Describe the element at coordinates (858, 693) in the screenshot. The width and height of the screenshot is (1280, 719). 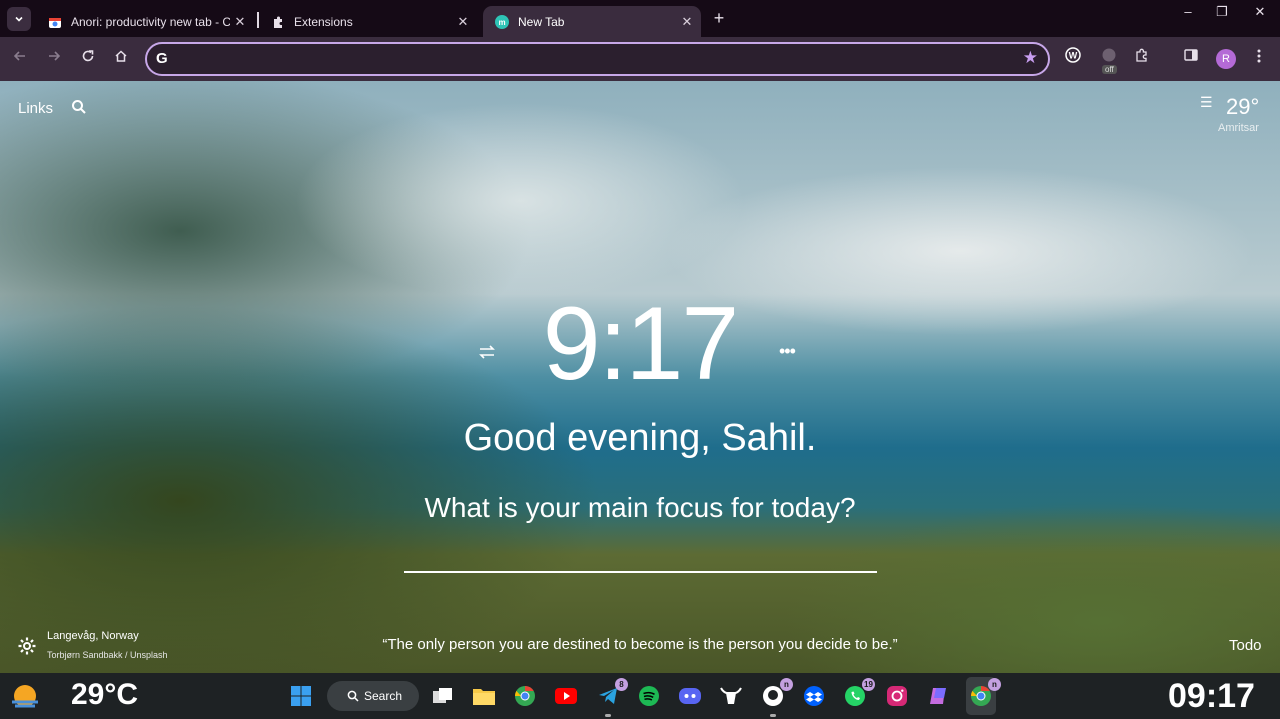
I see `whatsapp-button: 19` at that location.